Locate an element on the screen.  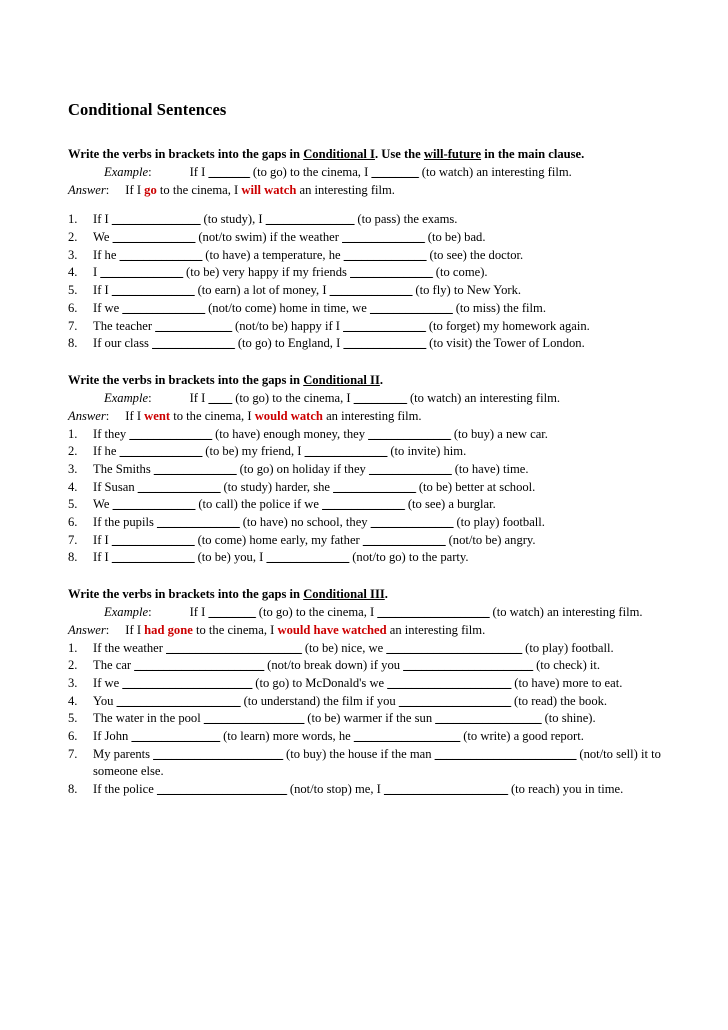
heading-conditional-name: Conditional I is located at coordinates (339, 153).